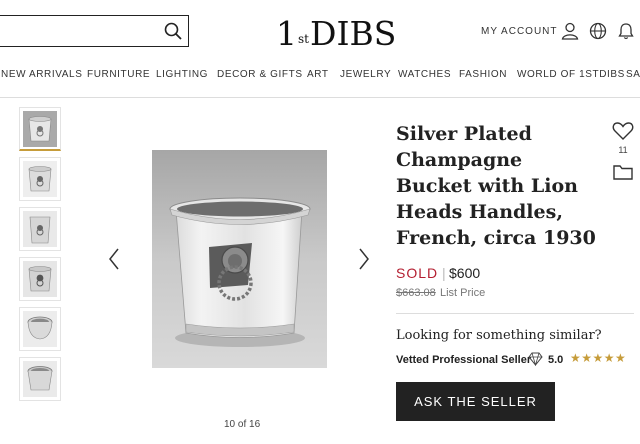 The width and height of the screenshot is (640, 444). I want to click on nav-divider, so click(320, 97).